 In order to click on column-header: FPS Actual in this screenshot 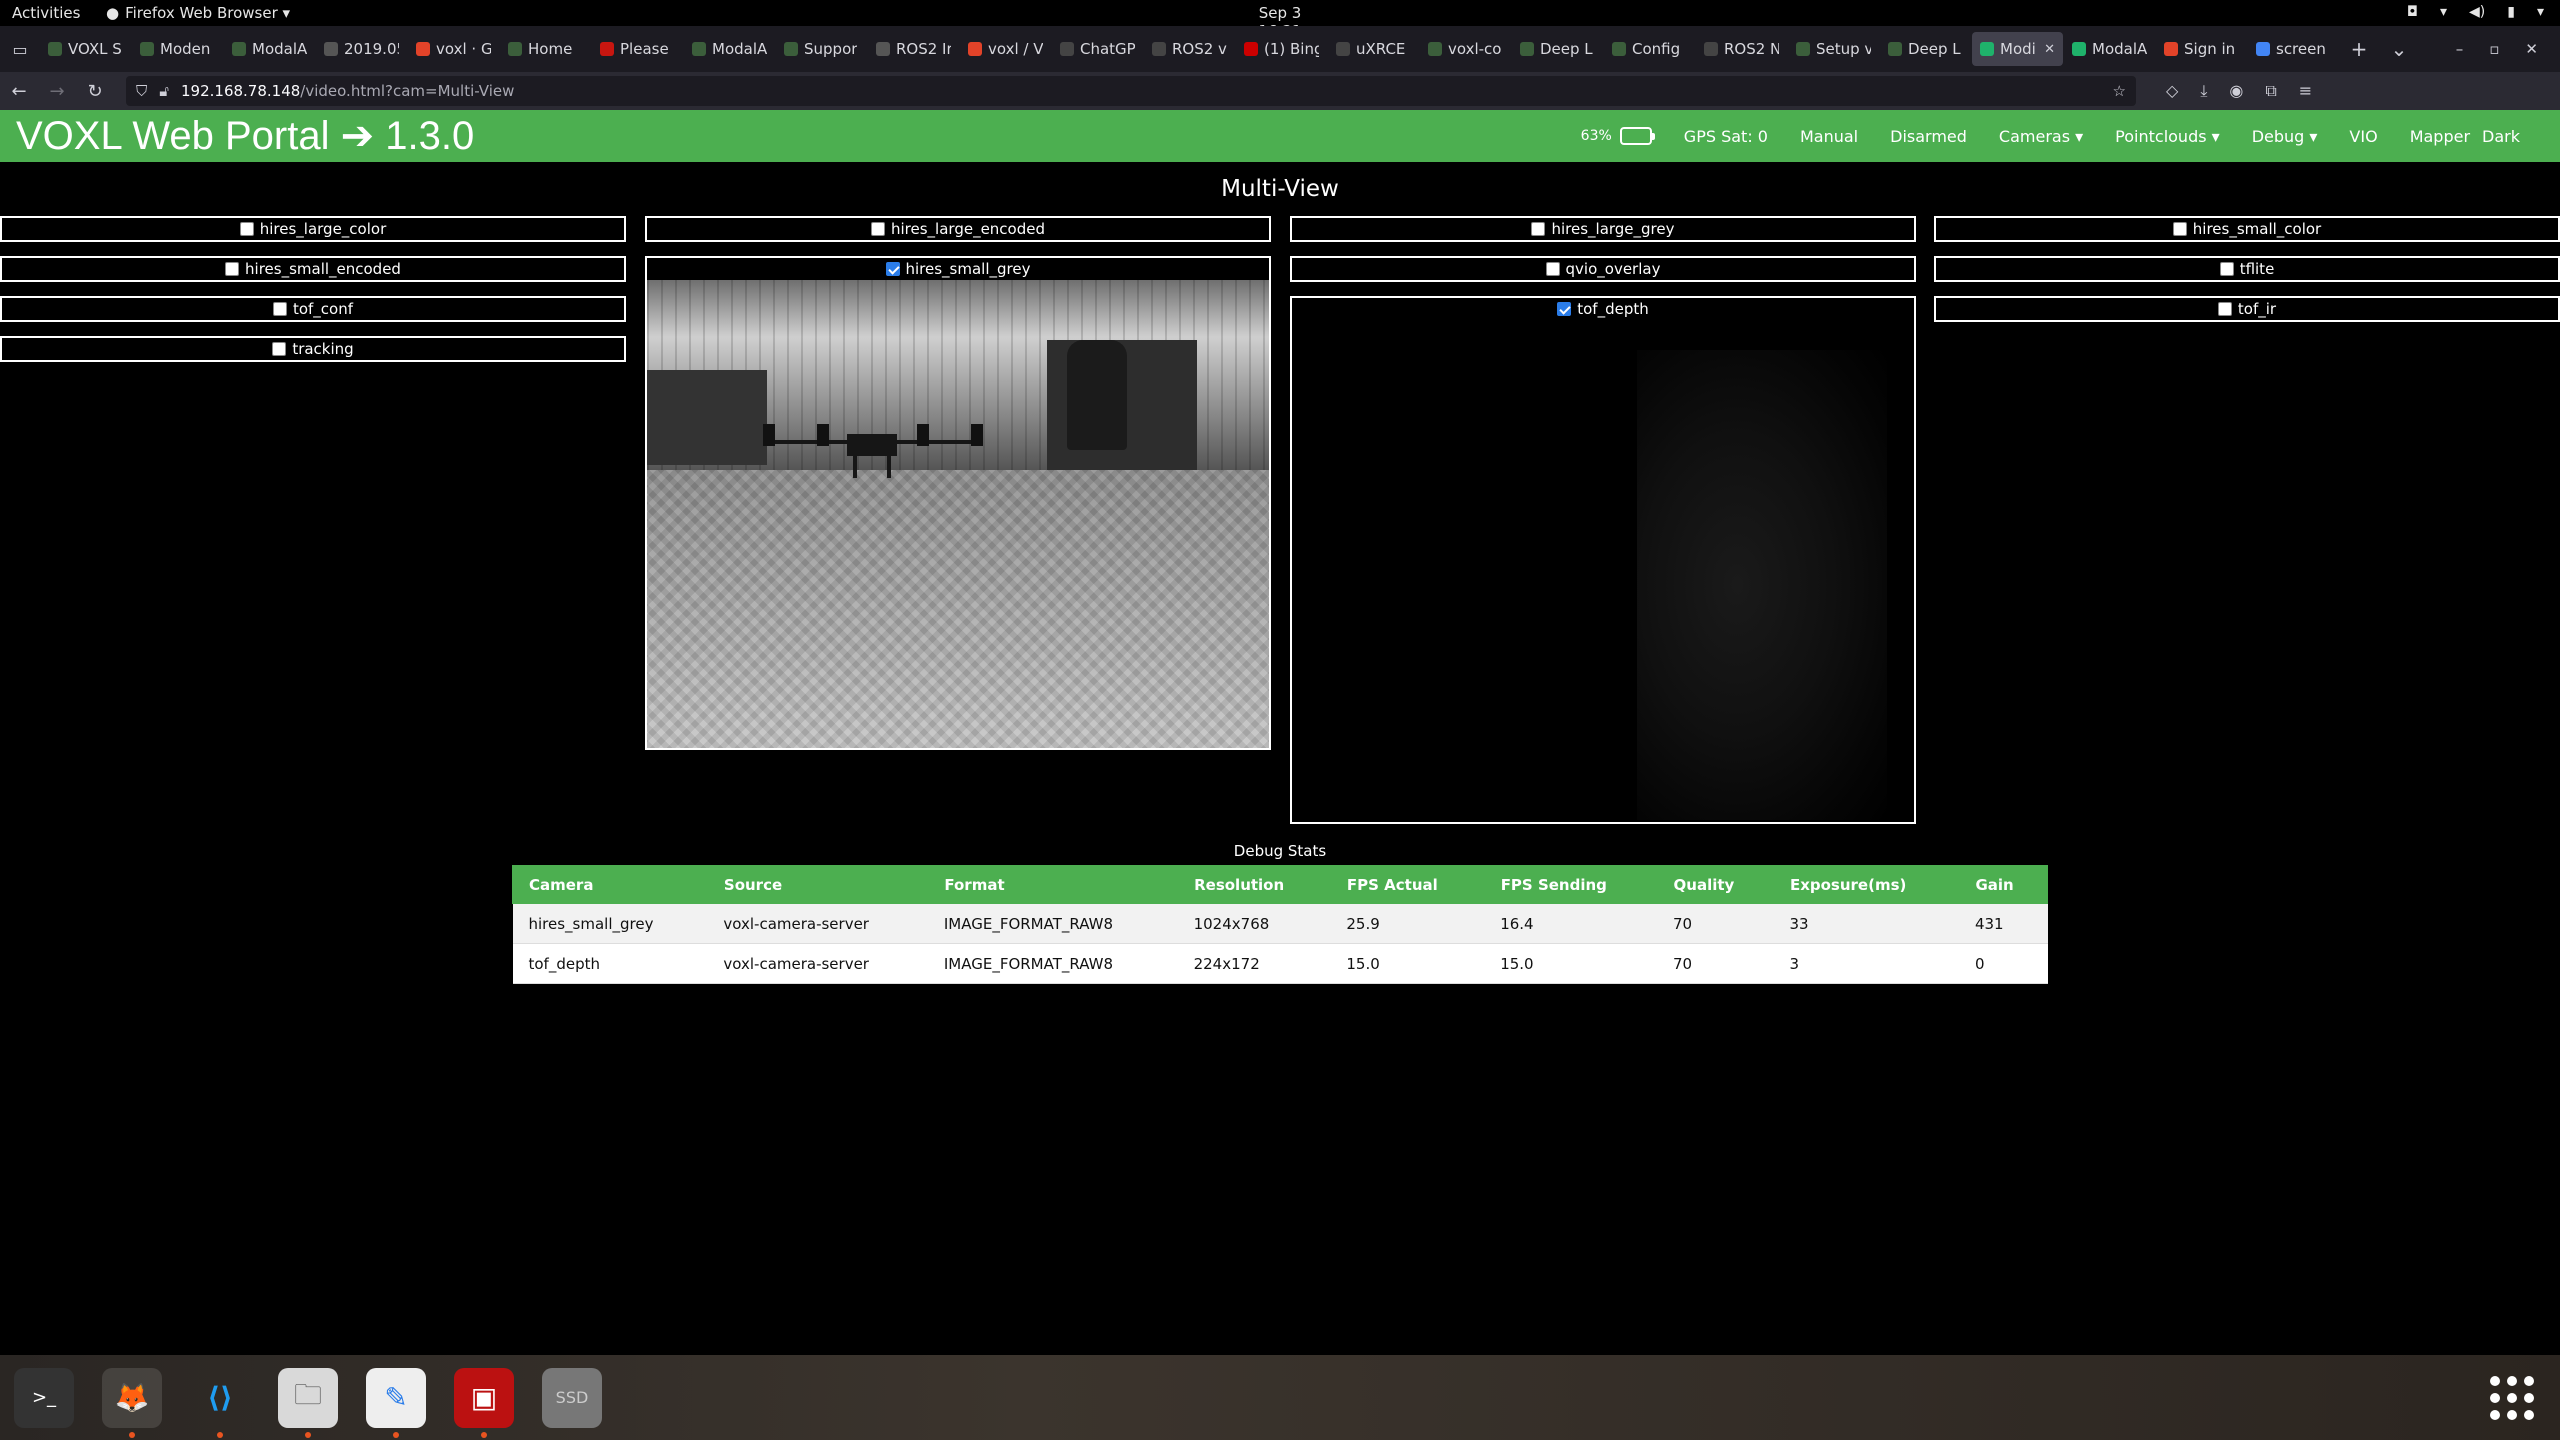, I will do `click(1407, 884)`.